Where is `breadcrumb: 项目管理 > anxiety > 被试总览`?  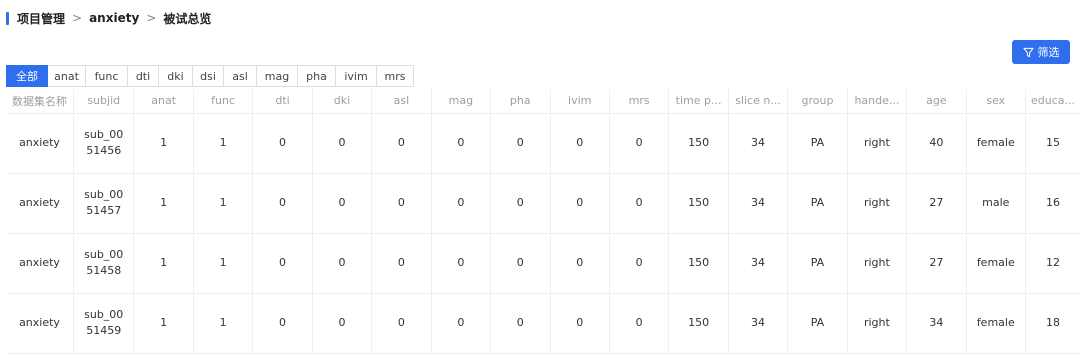 breadcrumb: 项目管理 > anxiety > 被试总览 is located at coordinates (108, 18).